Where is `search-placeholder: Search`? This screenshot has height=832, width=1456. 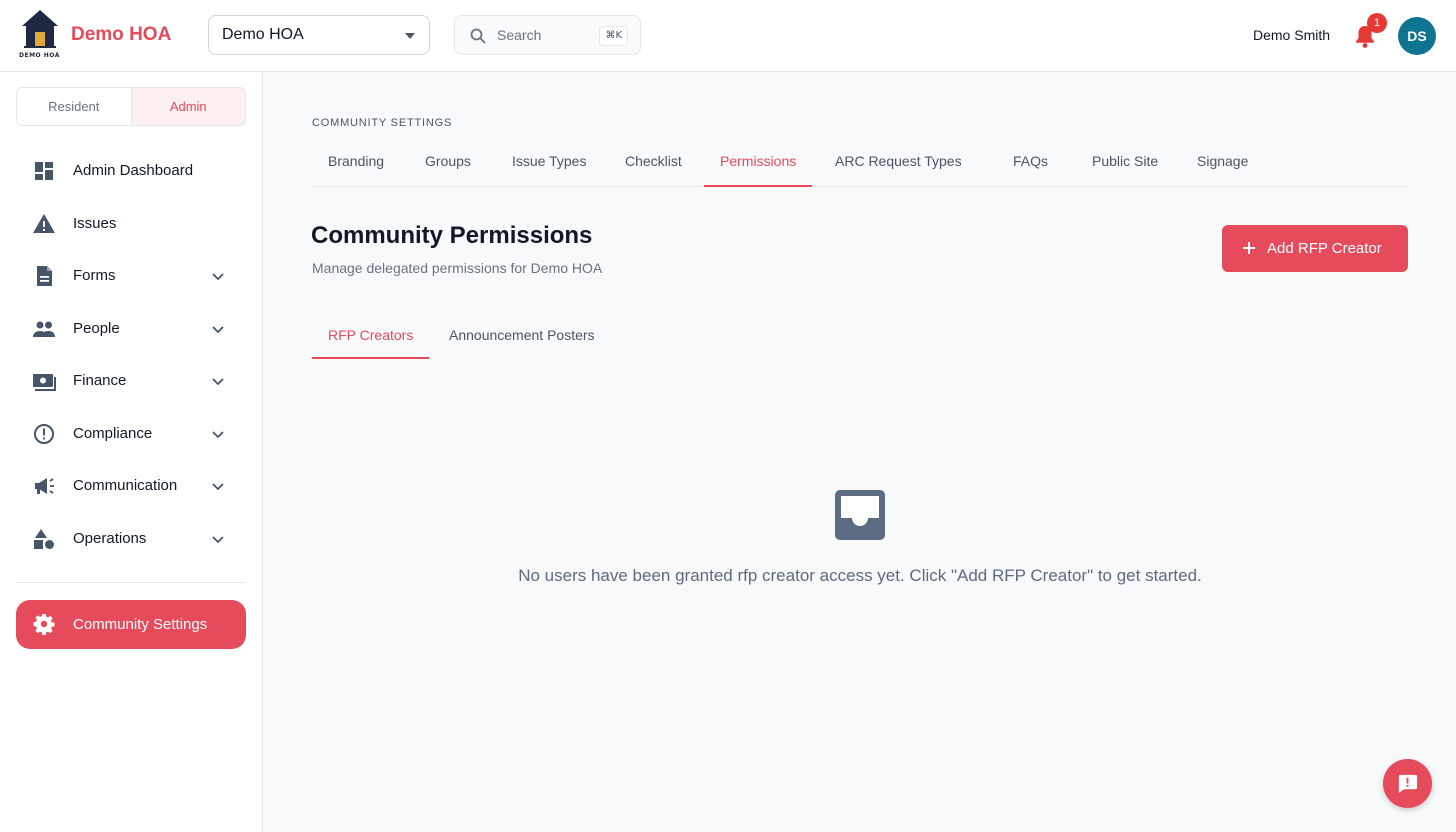 search-placeholder: Search is located at coordinates (519, 35).